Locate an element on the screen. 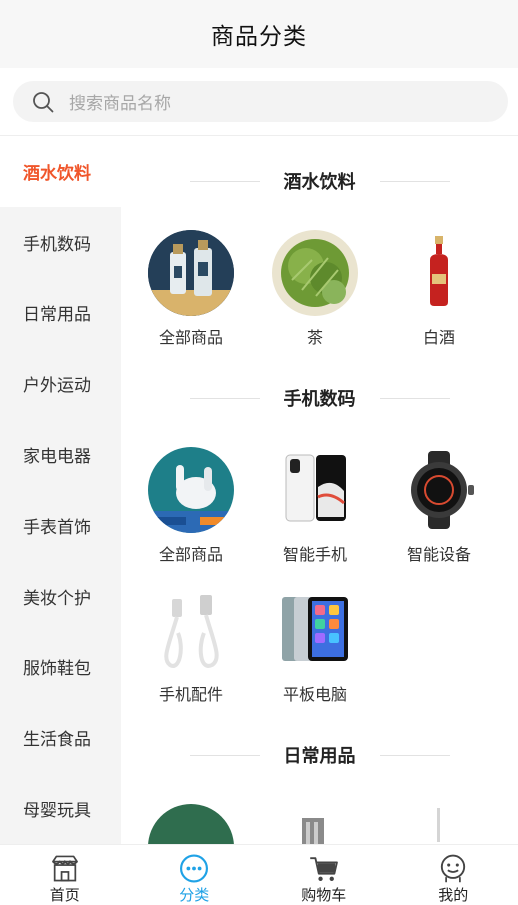  tab-label: 首页 is located at coordinates (64, 895).